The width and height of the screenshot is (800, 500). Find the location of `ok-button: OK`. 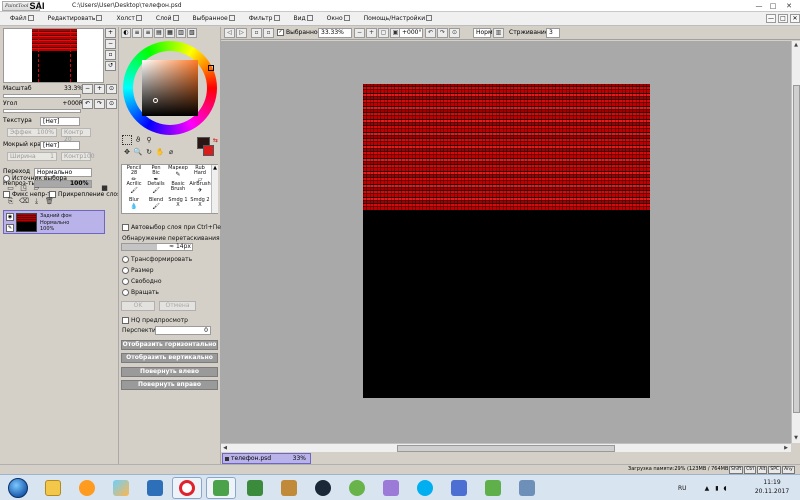

ok-button: OK is located at coordinates (138, 306).